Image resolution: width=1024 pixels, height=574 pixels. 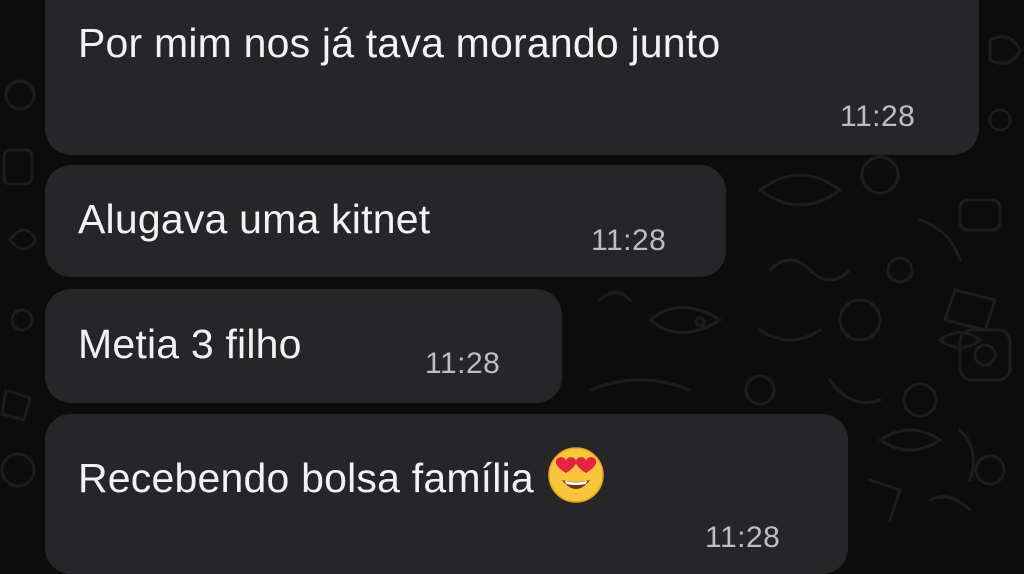 What do you see at coordinates (306, 478) in the screenshot?
I see `message-text-content: Recebendo bolsa família` at bounding box center [306, 478].